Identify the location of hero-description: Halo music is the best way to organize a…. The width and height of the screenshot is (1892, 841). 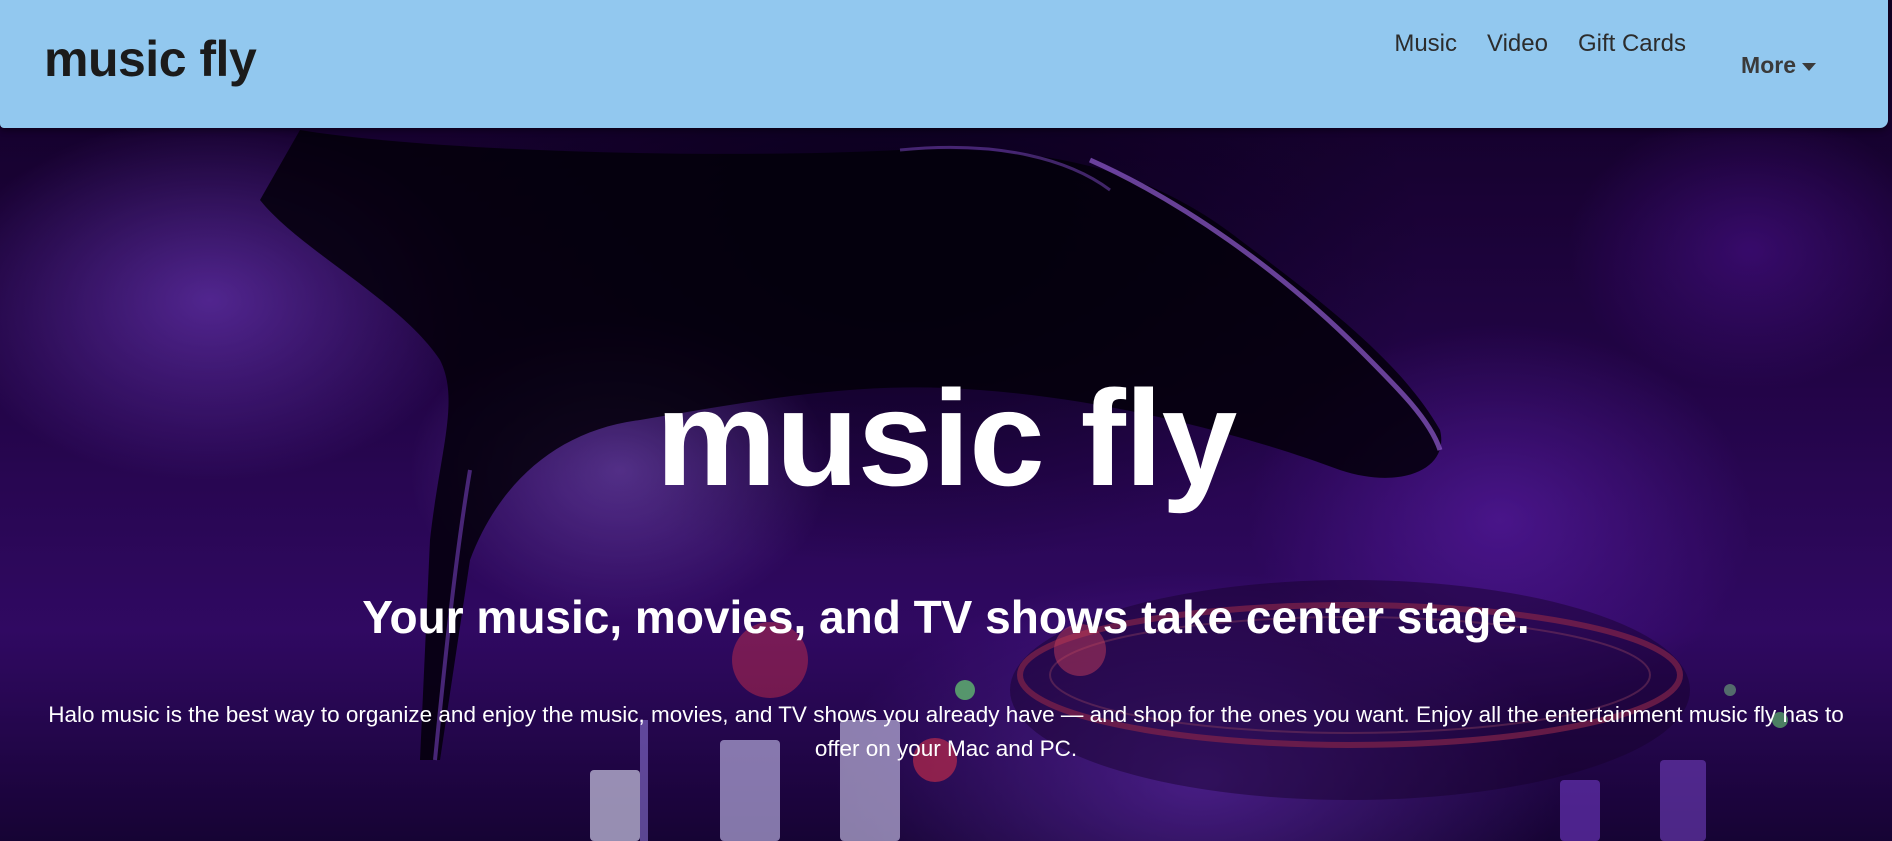
(946, 731).